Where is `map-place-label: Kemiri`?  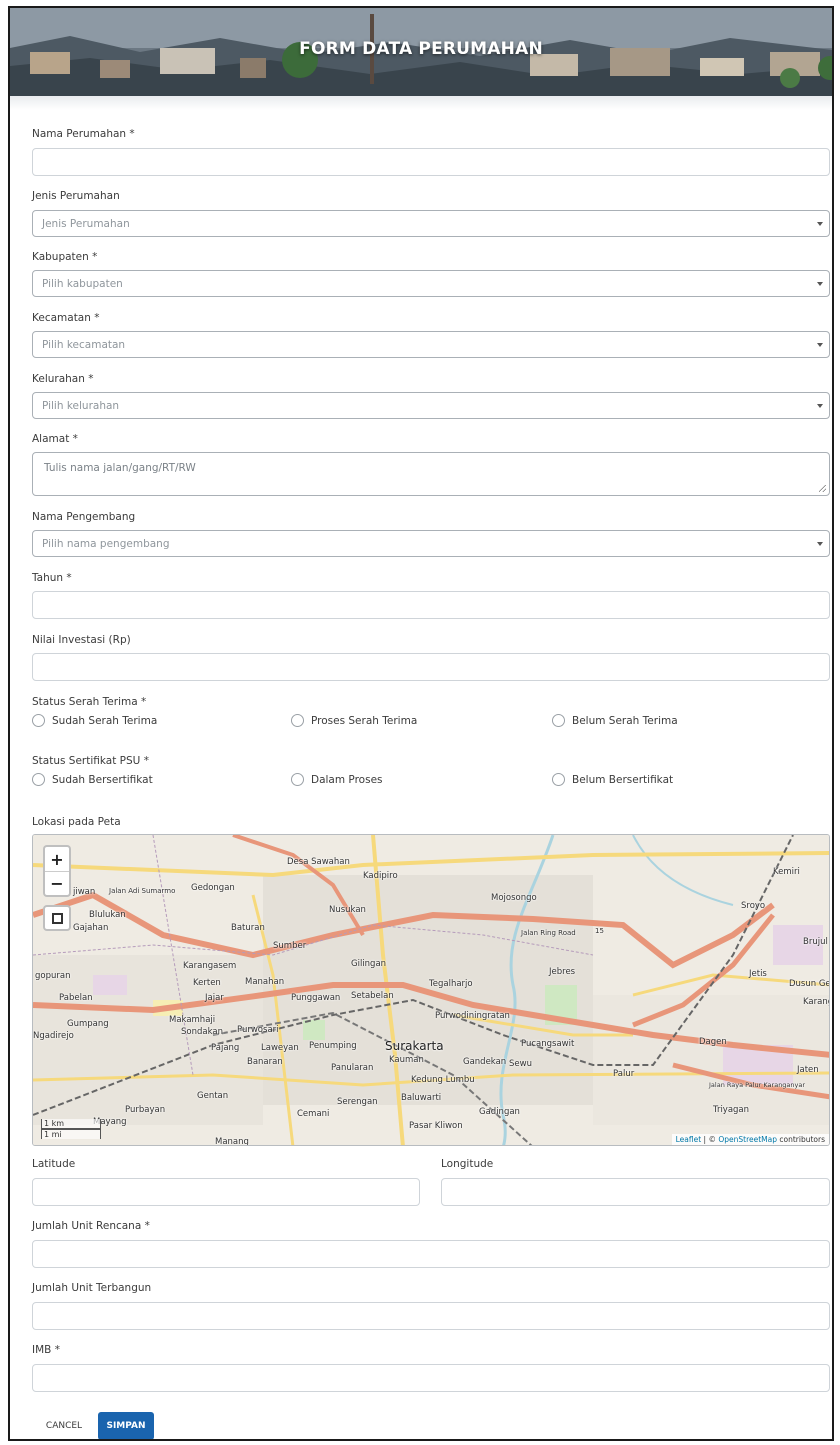
map-place-label: Kemiri is located at coordinates (786, 872).